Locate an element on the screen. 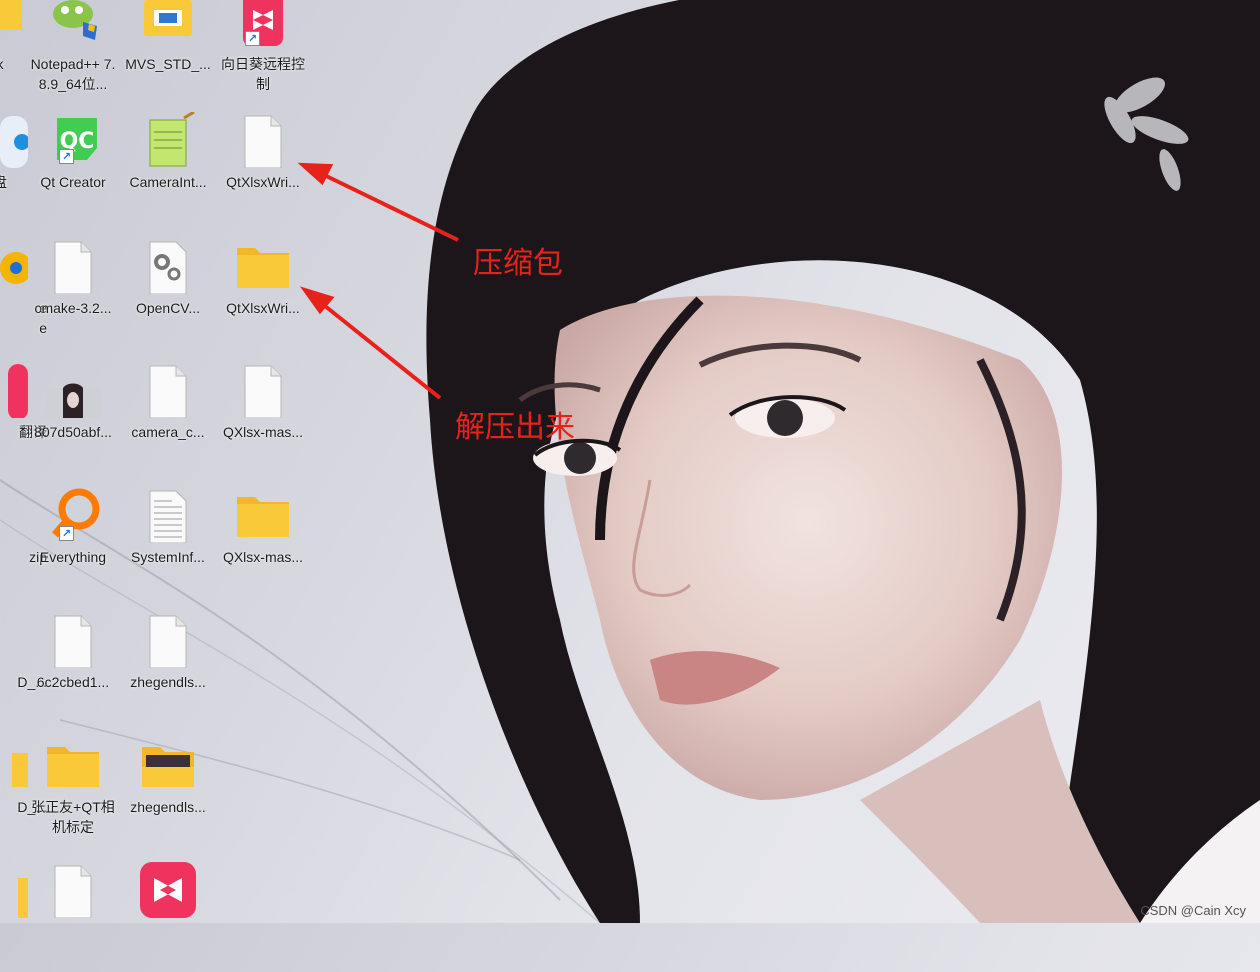 The image size is (1260, 972). desktop-icon-everything: ↗ Everything is located at coordinates (73, 542).